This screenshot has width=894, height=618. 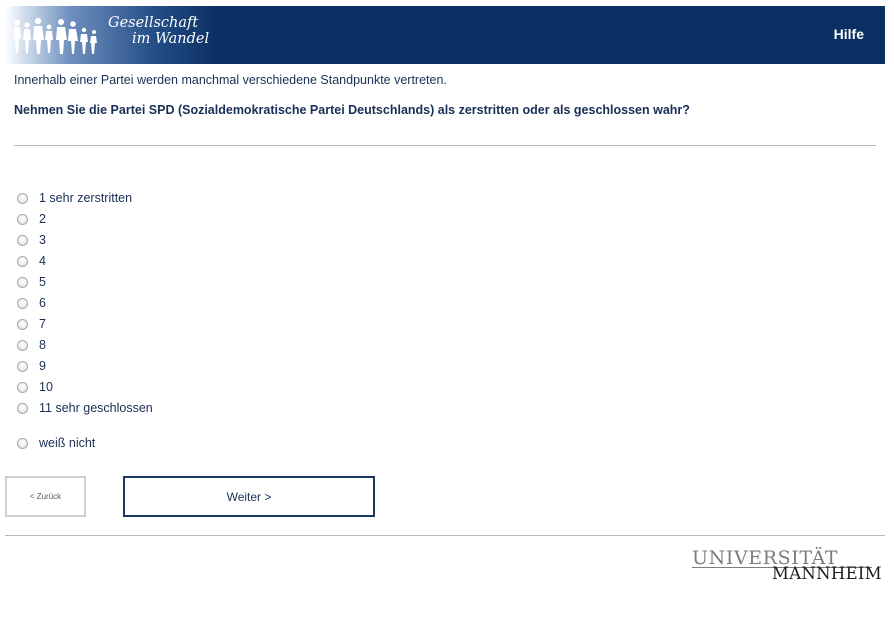 I want to click on option-label: 3, so click(x=42, y=240).